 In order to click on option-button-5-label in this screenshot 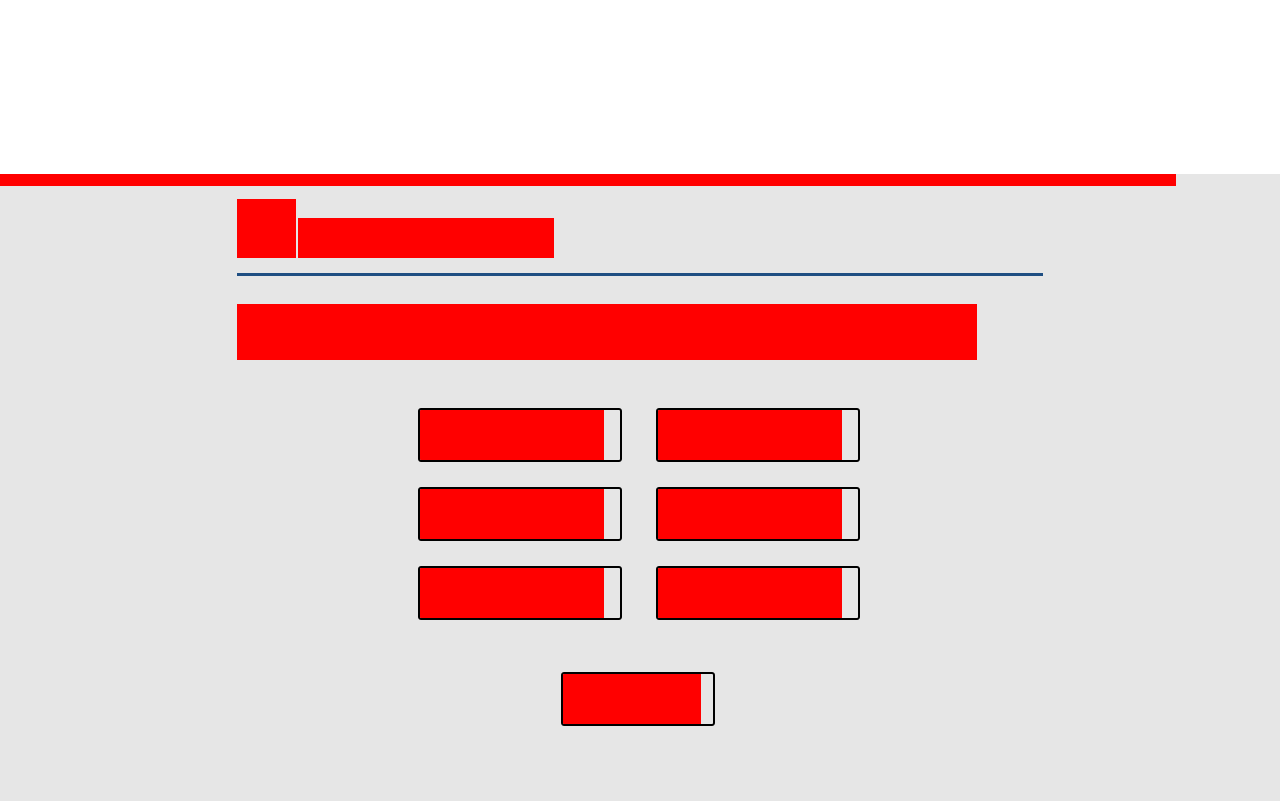, I will do `click(512, 593)`.